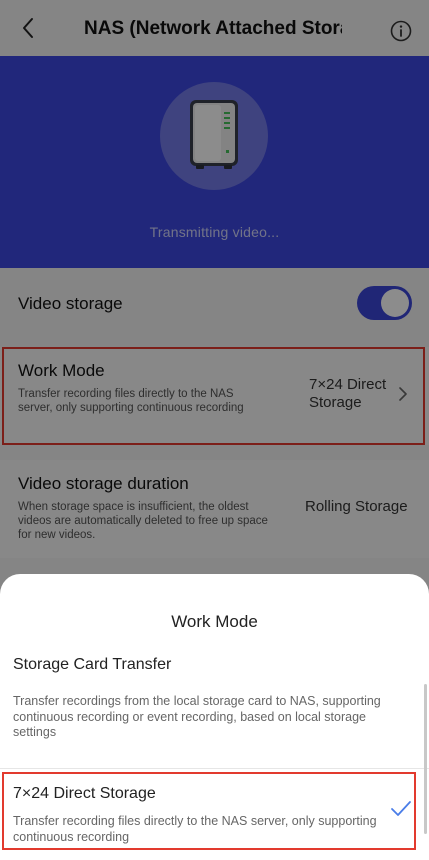  I want to click on direct-storage-highlight, so click(209, 811).